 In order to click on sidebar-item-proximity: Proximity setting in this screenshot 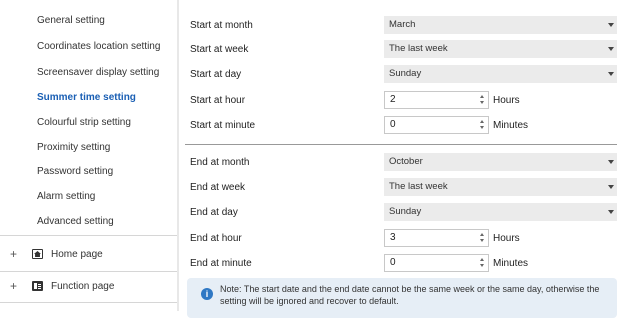, I will do `click(88, 147)`.